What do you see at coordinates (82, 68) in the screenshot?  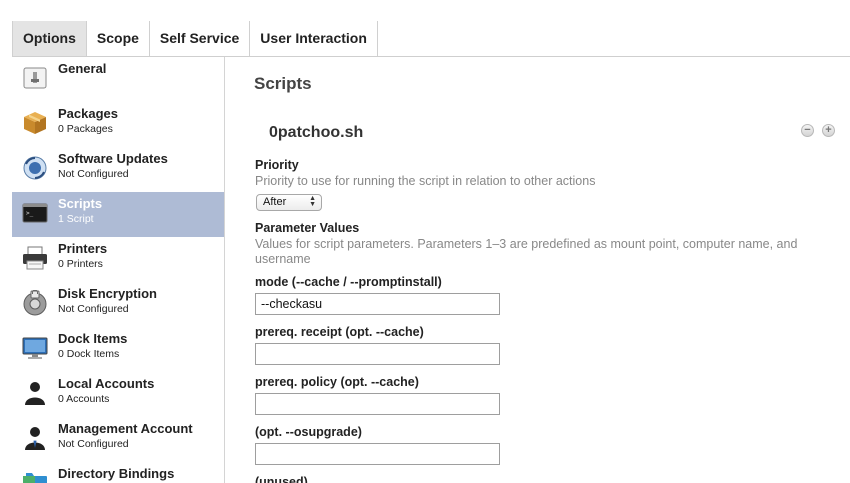 I see `sidebar-item-label: General` at bounding box center [82, 68].